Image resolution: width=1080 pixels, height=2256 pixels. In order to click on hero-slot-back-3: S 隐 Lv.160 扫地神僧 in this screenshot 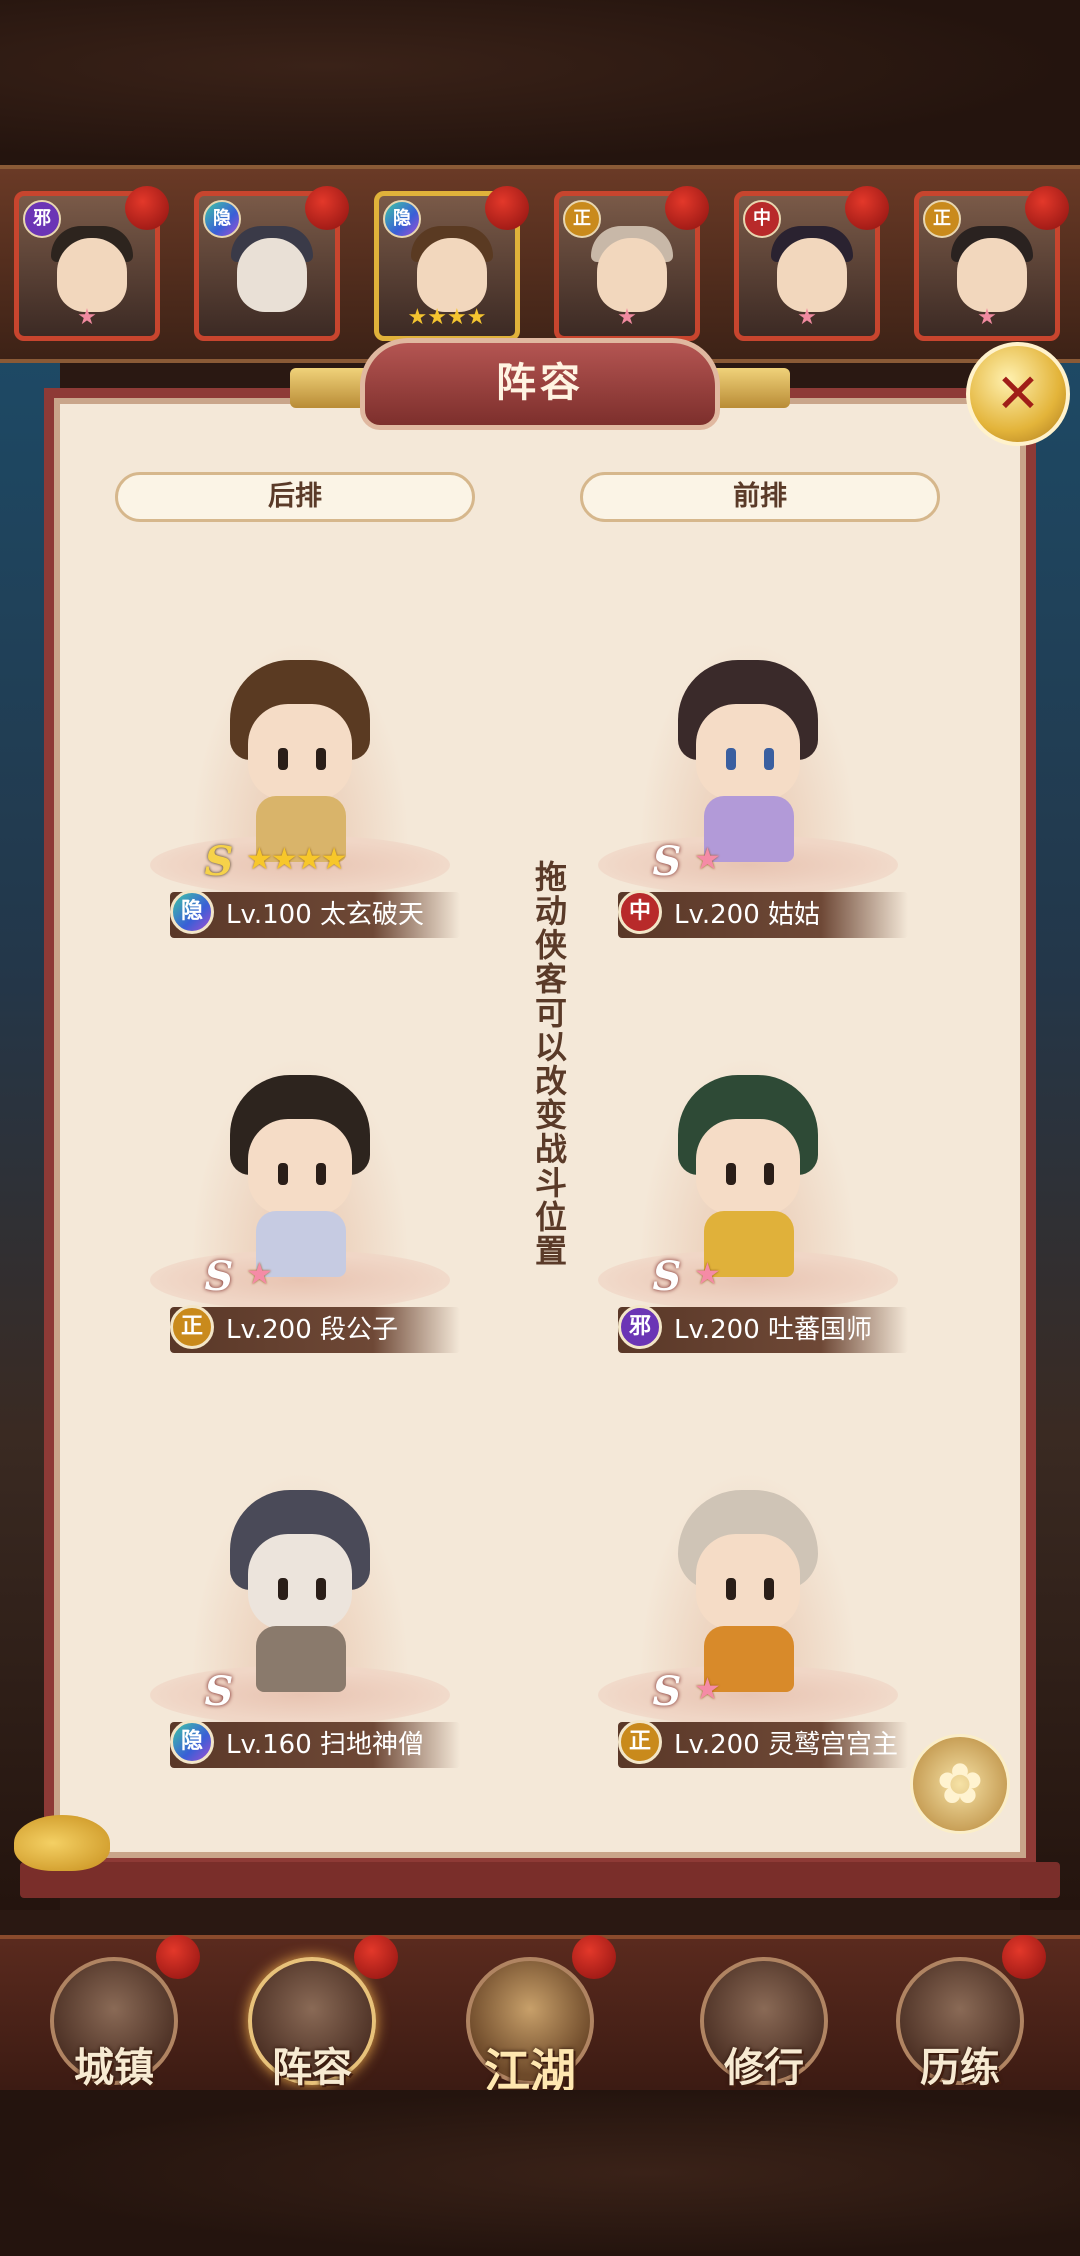, I will do `click(305, 1609)`.